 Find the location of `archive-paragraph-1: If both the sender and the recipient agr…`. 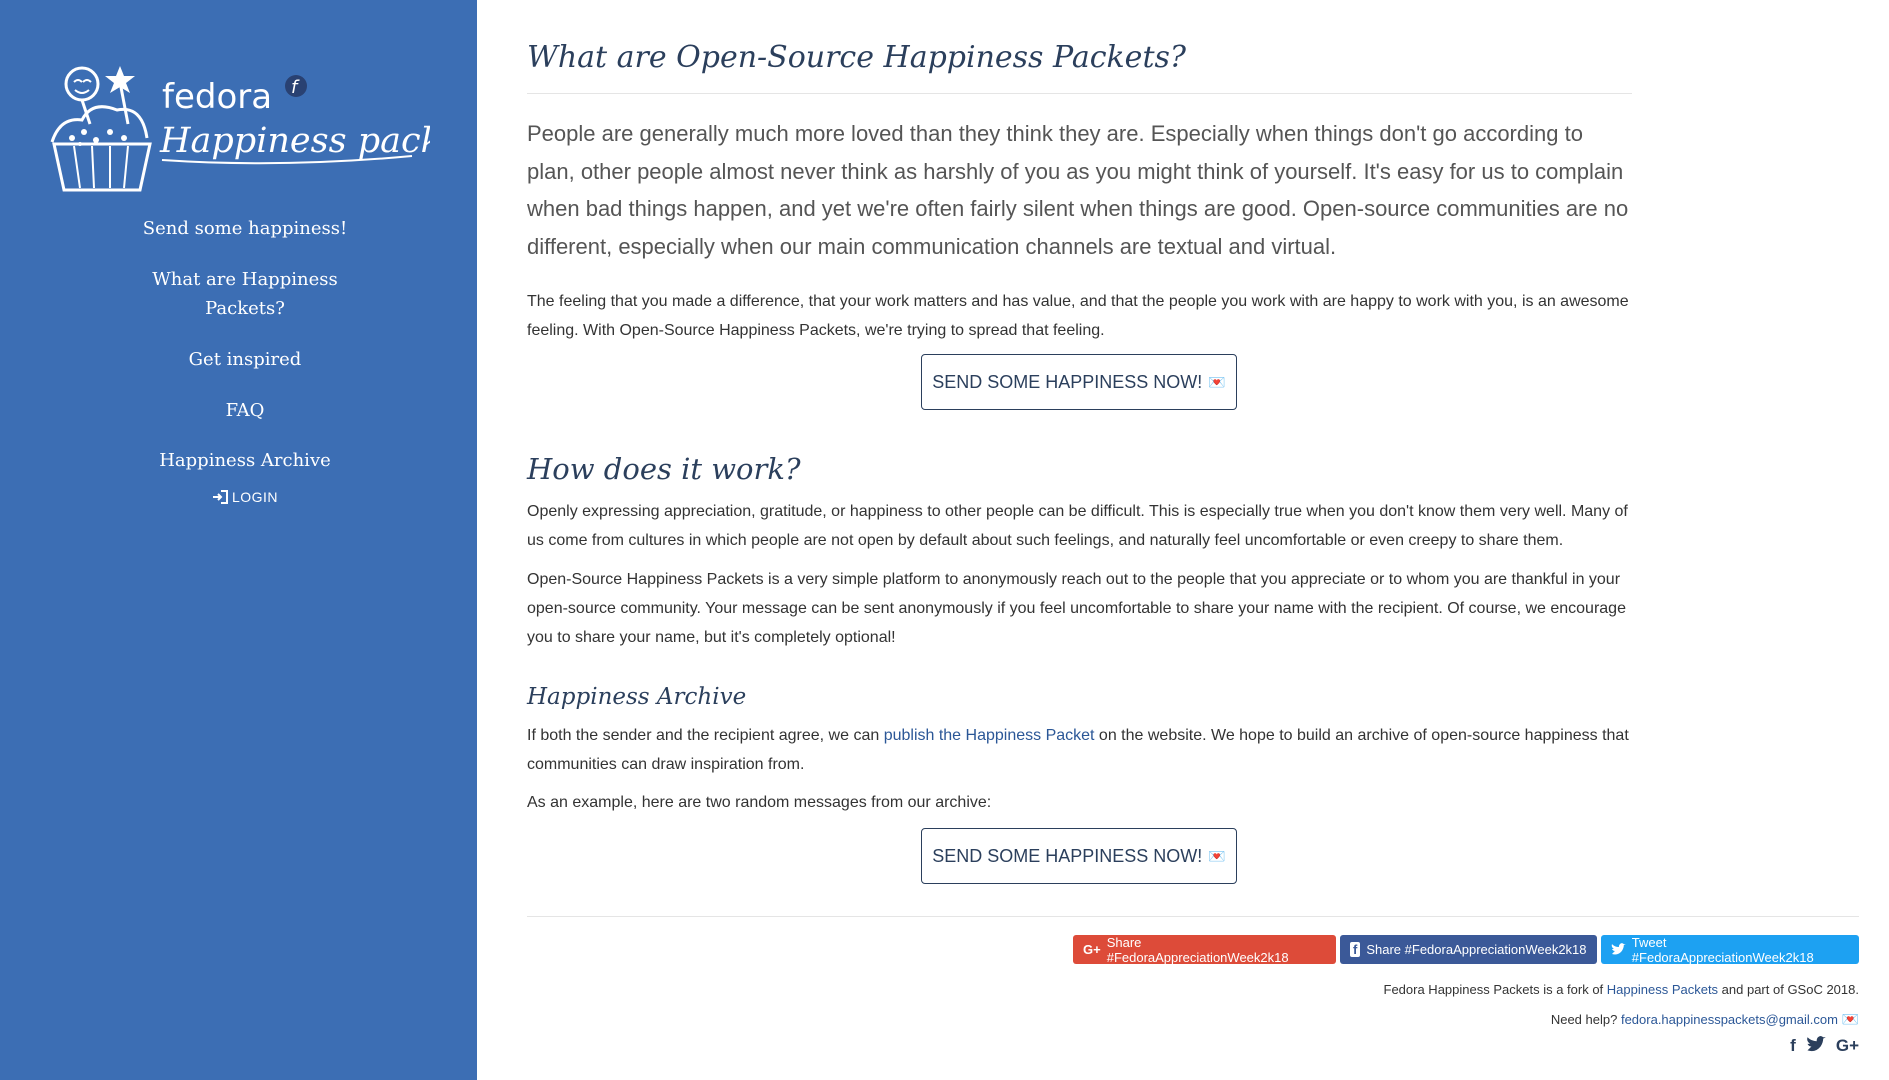

archive-paragraph-1: If both the sender and the recipient agr… is located at coordinates (1079, 750).